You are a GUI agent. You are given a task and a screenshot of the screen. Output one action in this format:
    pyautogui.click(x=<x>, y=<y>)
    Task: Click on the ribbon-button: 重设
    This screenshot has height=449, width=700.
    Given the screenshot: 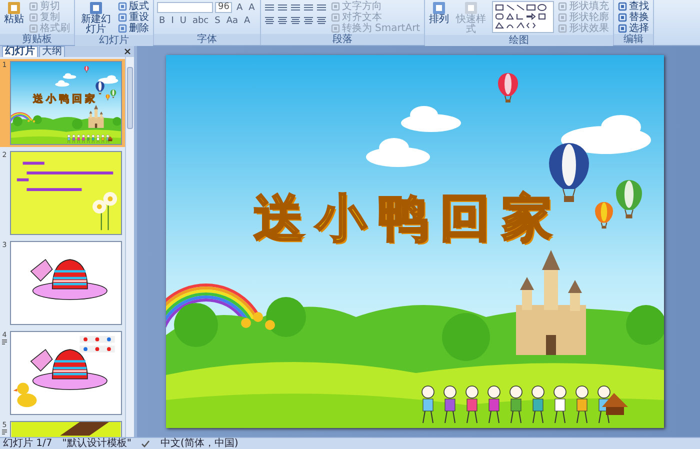 What is the action you would take?
    pyautogui.click(x=133, y=17)
    